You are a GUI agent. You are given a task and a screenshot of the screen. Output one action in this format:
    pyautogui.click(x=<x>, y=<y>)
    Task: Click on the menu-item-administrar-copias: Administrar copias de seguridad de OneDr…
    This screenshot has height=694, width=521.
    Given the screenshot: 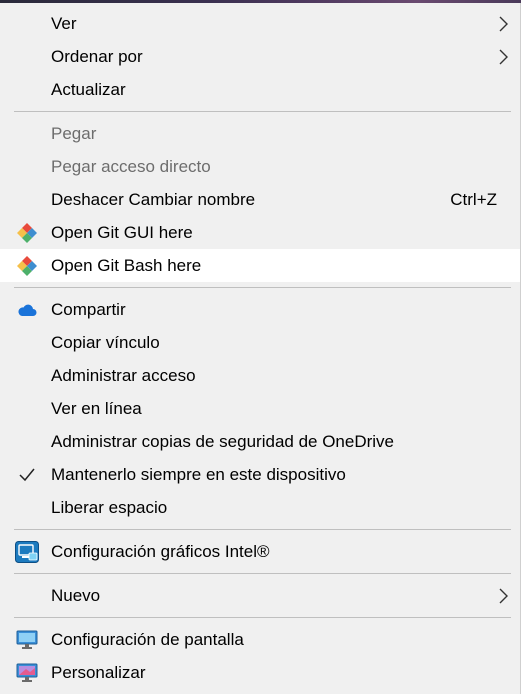 What is the action you would take?
    pyautogui.click(x=260, y=441)
    